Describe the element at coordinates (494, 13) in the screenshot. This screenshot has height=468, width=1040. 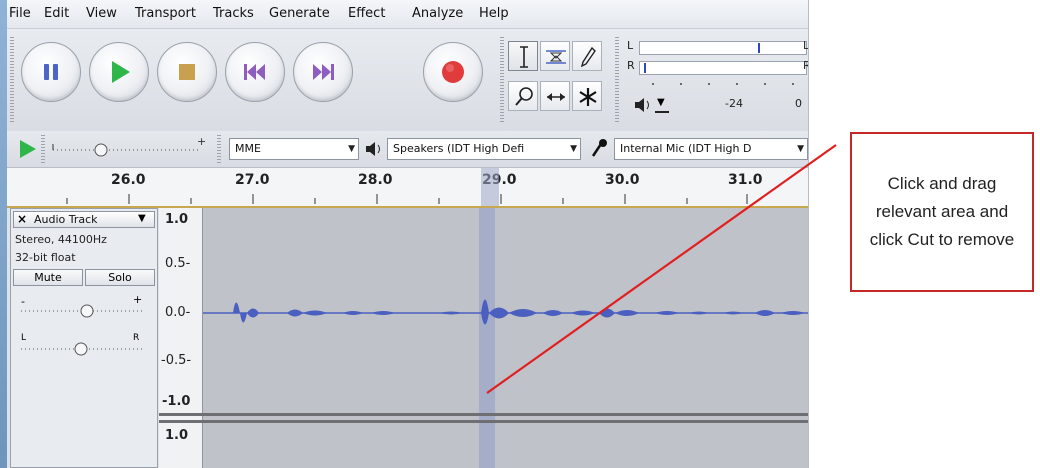
I see `menu-help: Help` at that location.